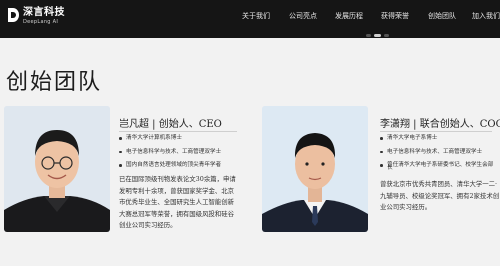 The width and height of the screenshot is (500, 266). I want to click on logo-d-icon, so click(13, 15).